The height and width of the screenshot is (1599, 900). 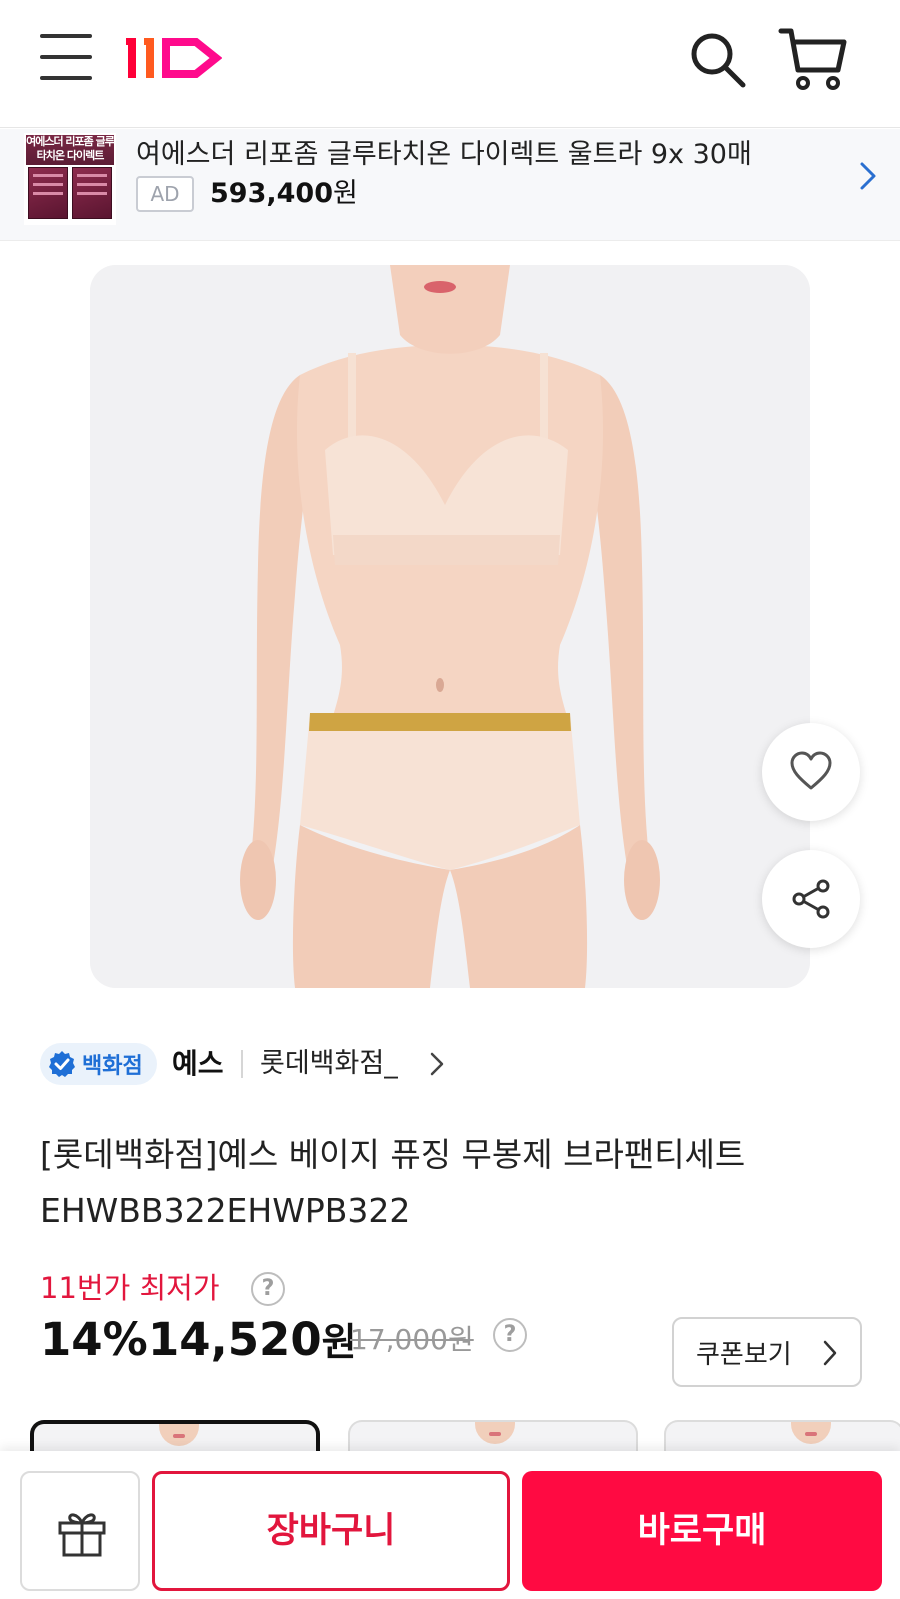 I want to click on brand-name: 예스, so click(x=198, y=1064).